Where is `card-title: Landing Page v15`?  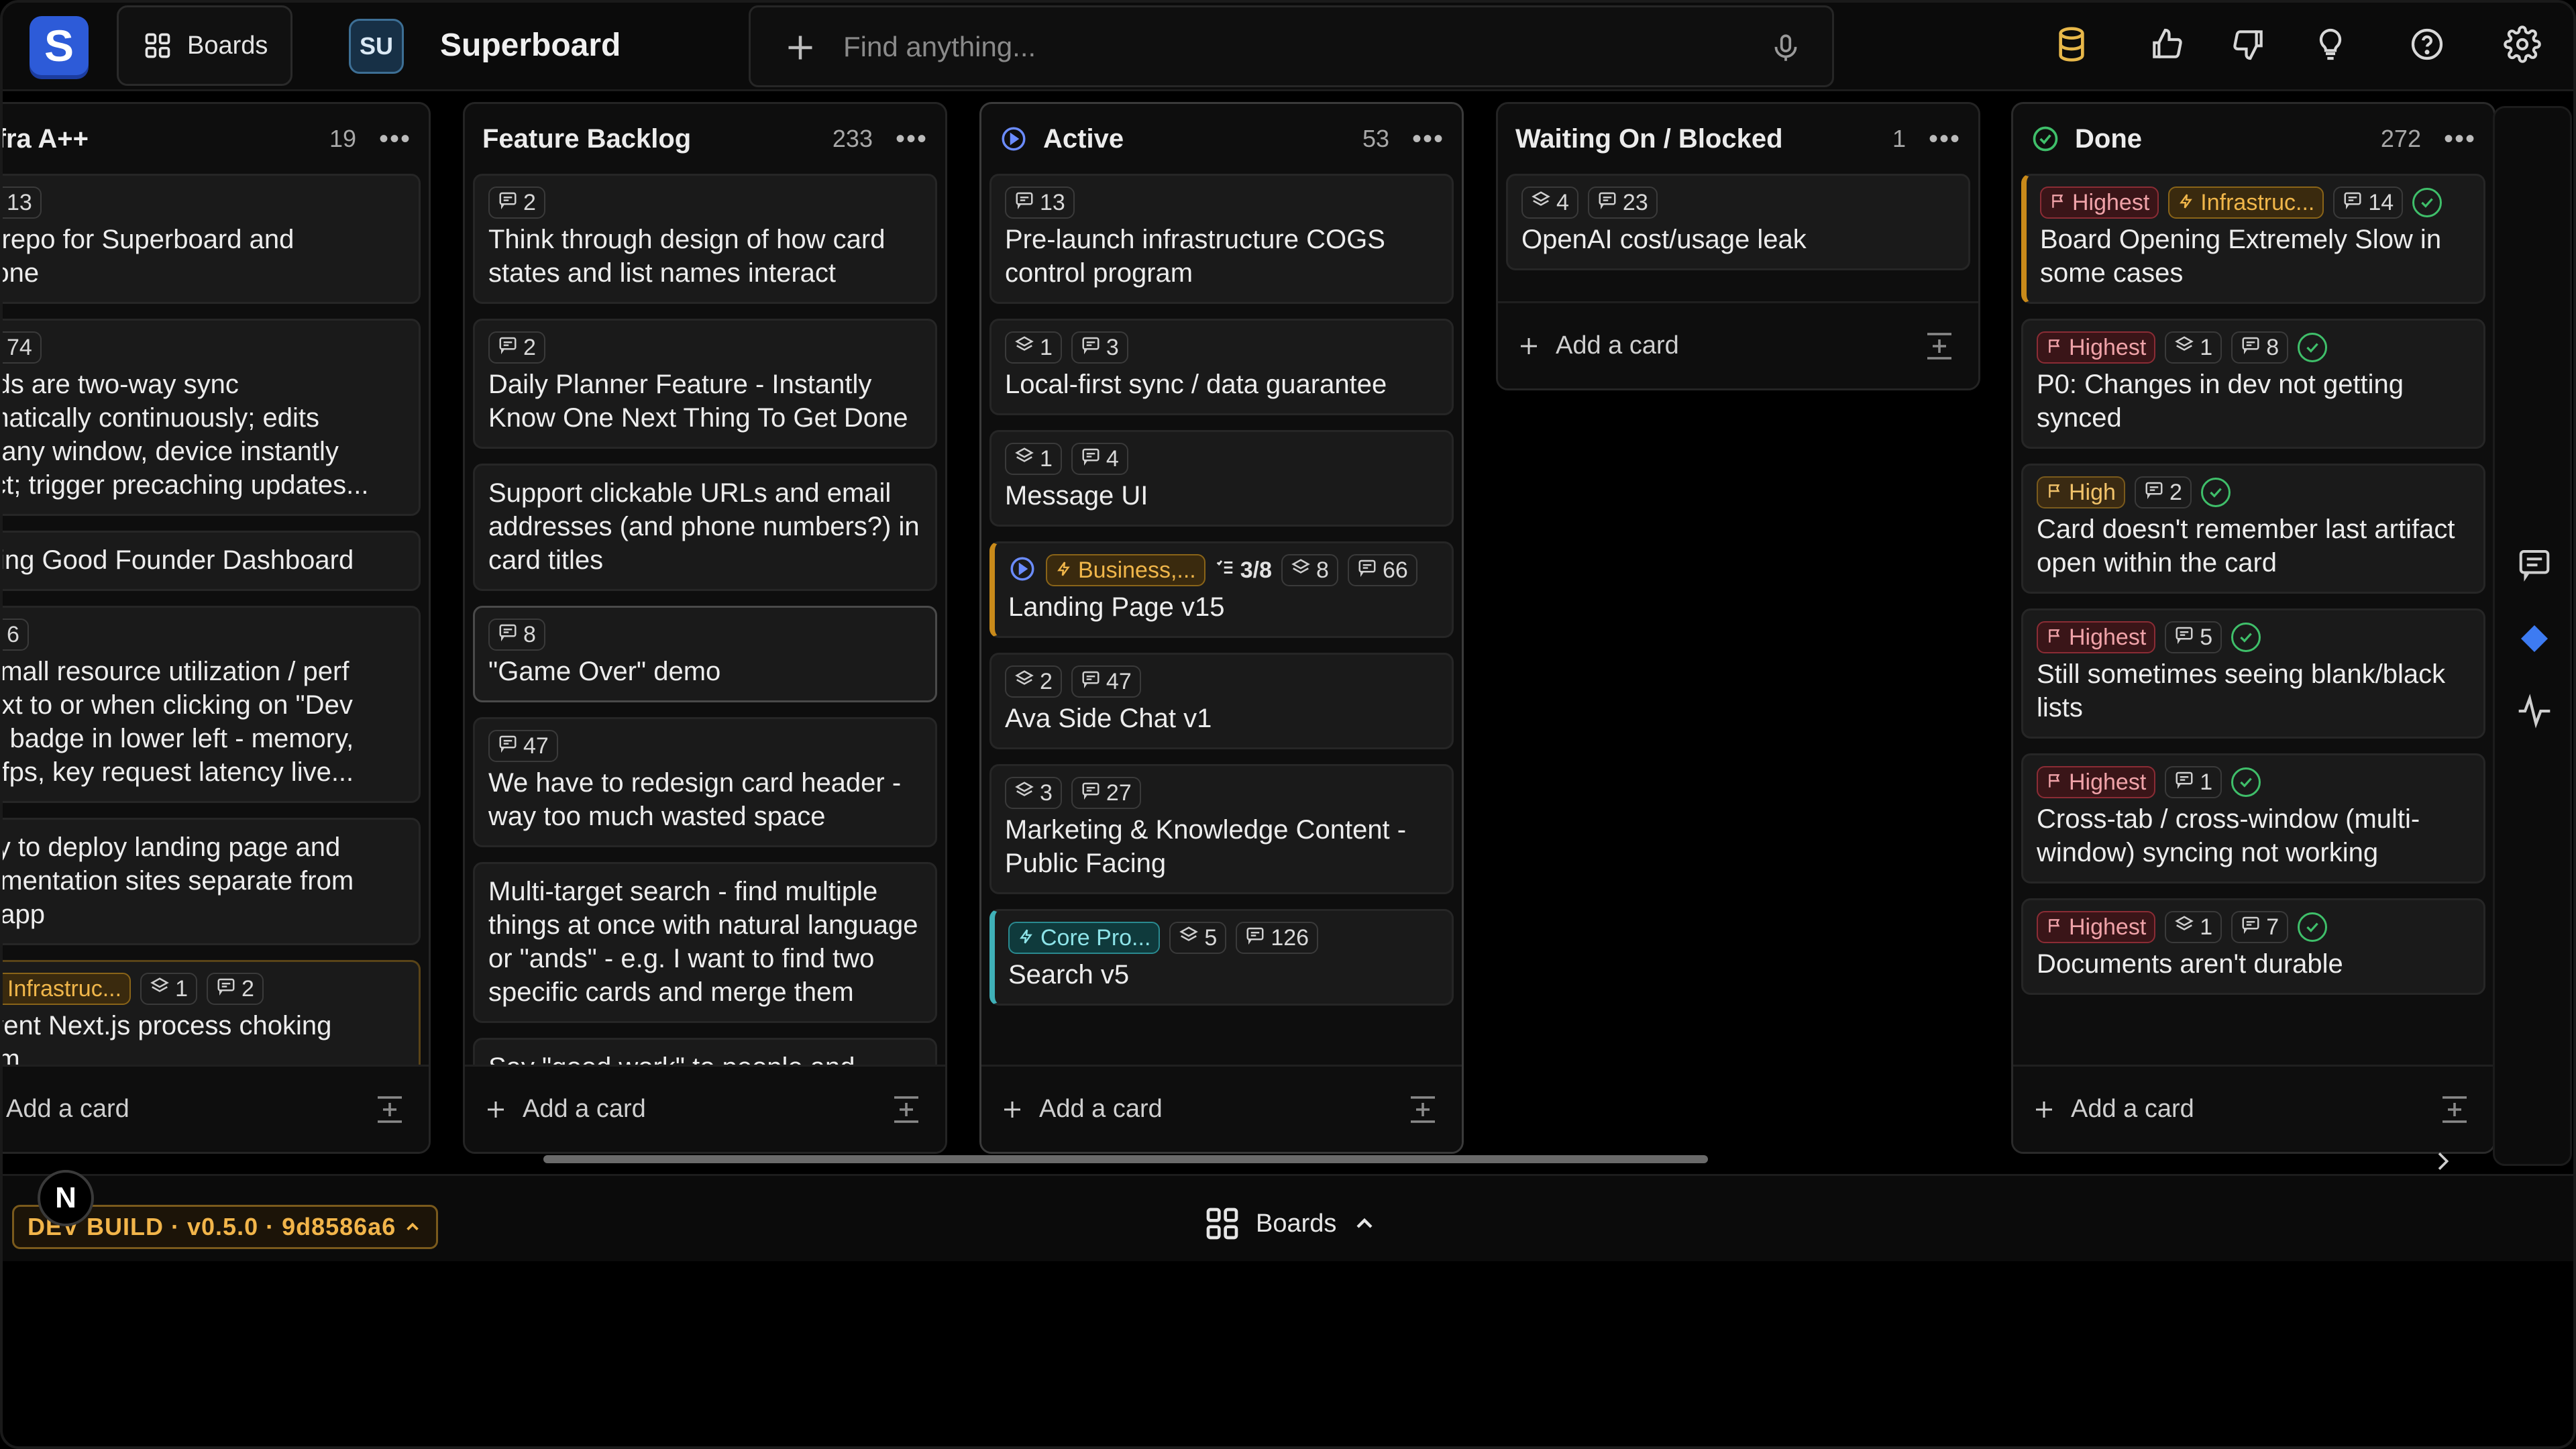 card-title: Landing Page v15 is located at coordinates (1223, 607).